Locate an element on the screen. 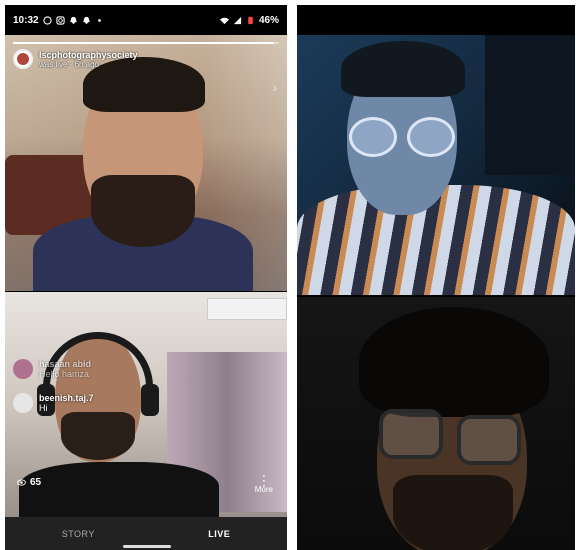 The image size is (576, 550). host-header: lscphotographysociety was live · 6h ago is located at coordinates (75, 59).